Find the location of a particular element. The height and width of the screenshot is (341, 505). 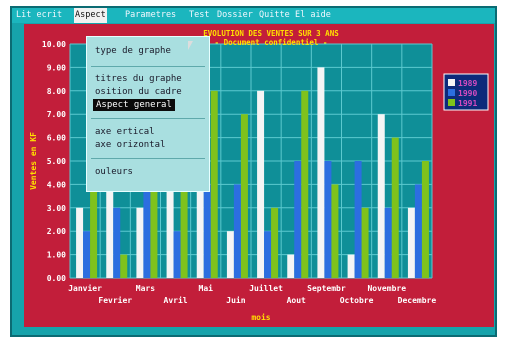

bar-1989-aout is located at coordinates (291, 266).